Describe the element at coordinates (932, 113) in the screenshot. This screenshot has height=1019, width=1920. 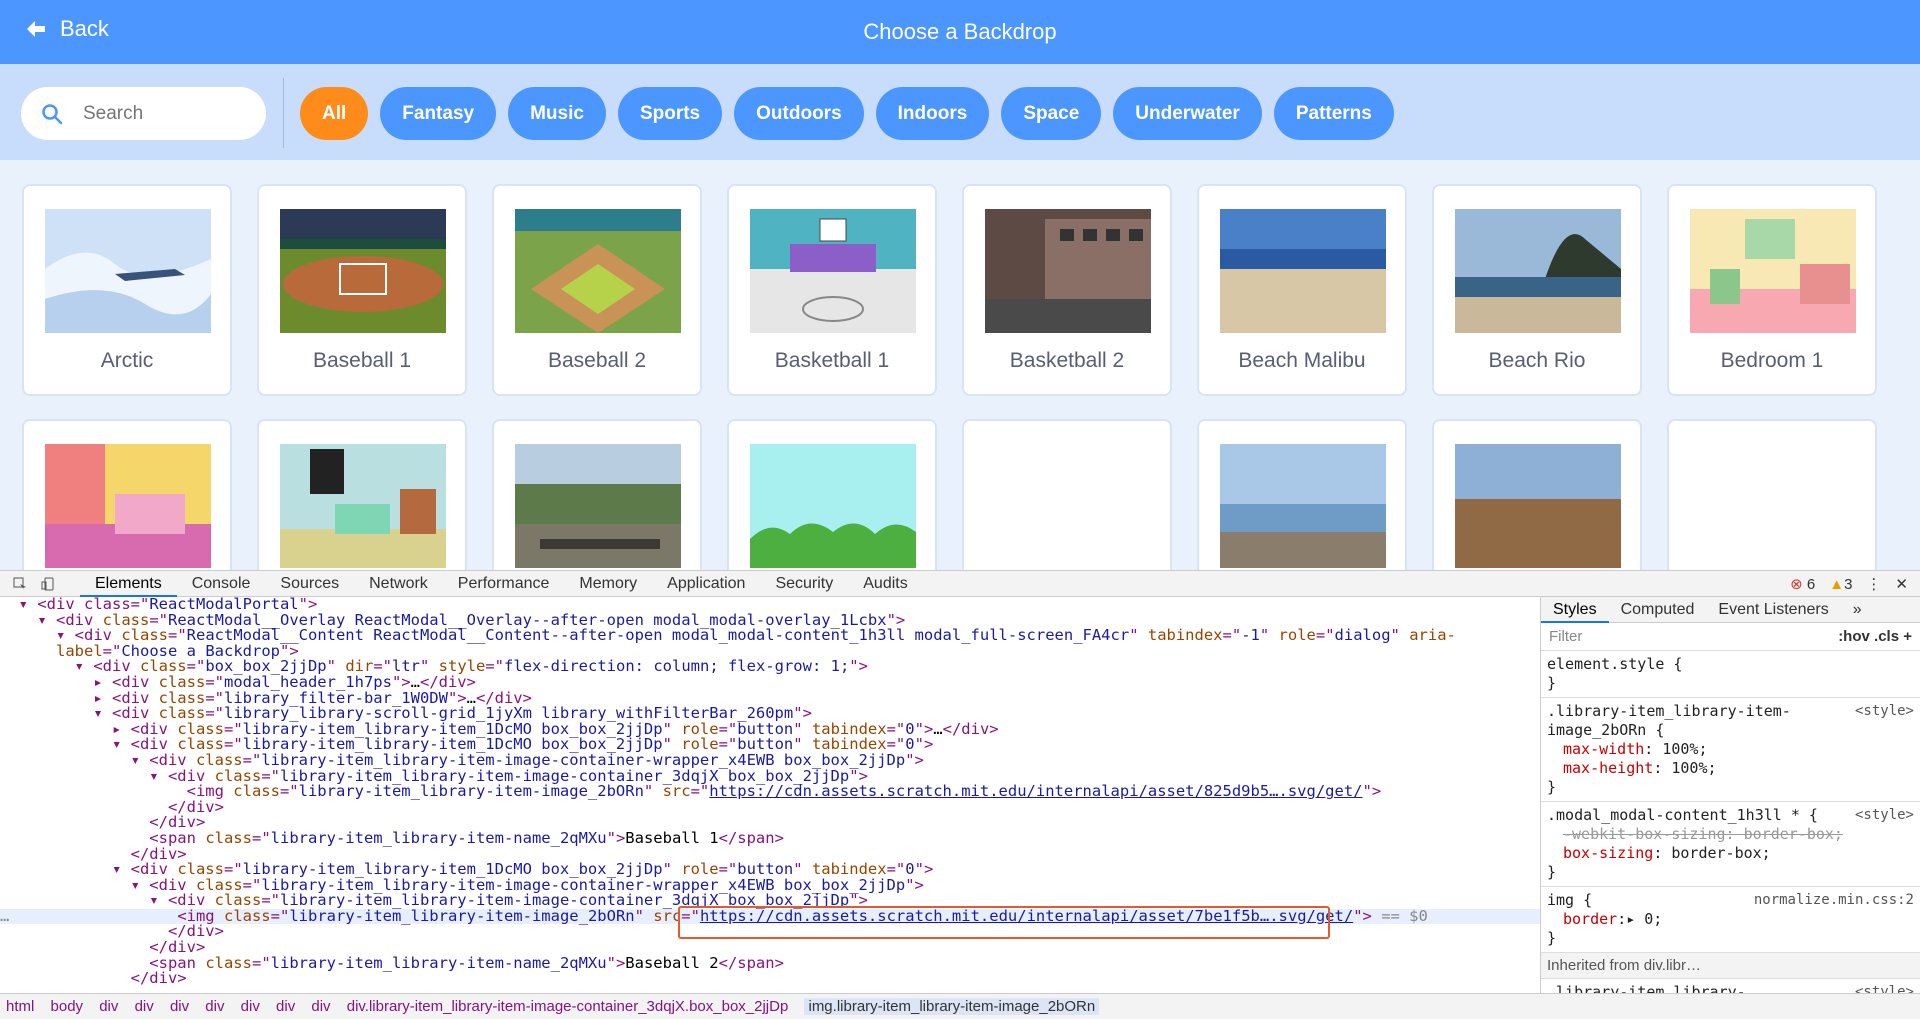
I see `tag-indoors: Indoors` at that location.